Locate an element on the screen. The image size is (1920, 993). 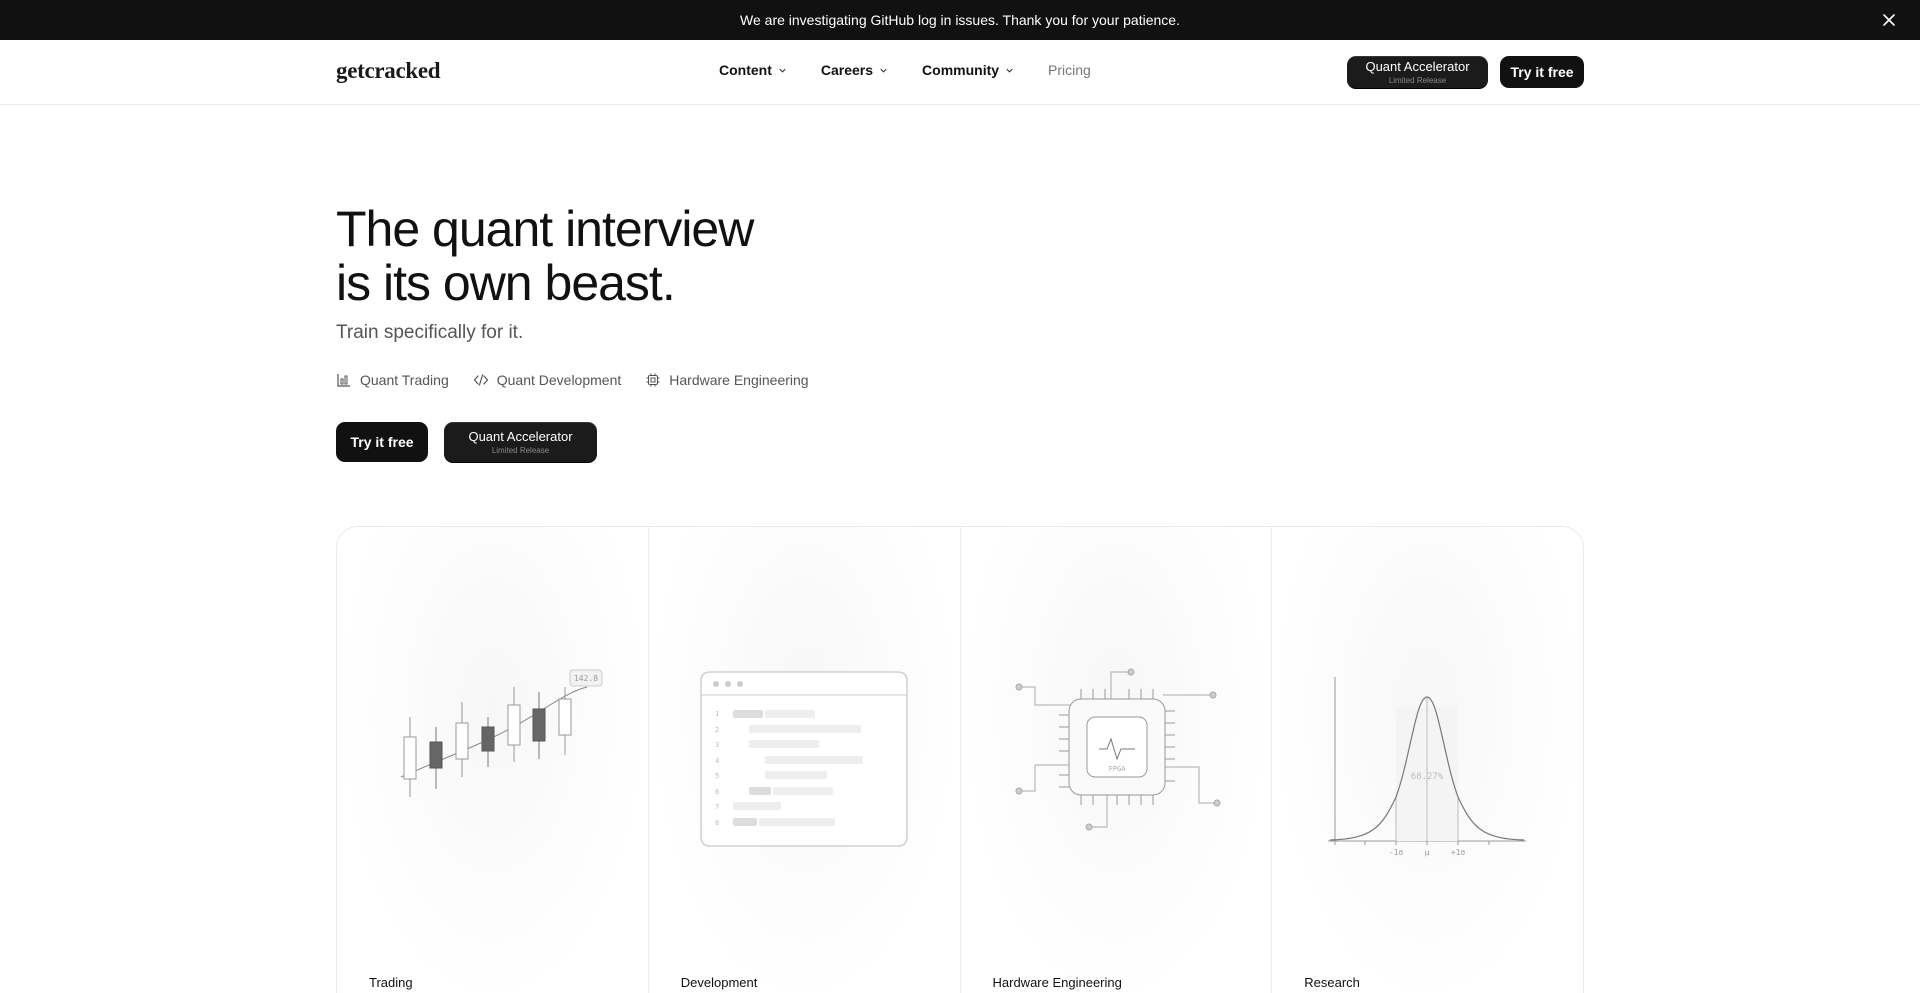
nav-item-content: Content is located at coordinates (753, 70).